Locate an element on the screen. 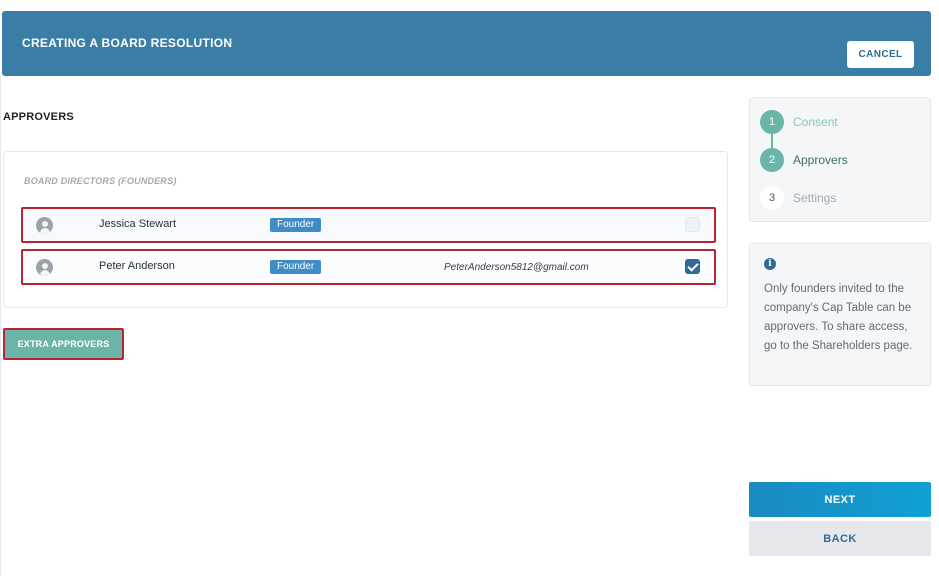 This screenshot has width=939, height=586. step-label: Approvers is located at coordinates (820, 160).